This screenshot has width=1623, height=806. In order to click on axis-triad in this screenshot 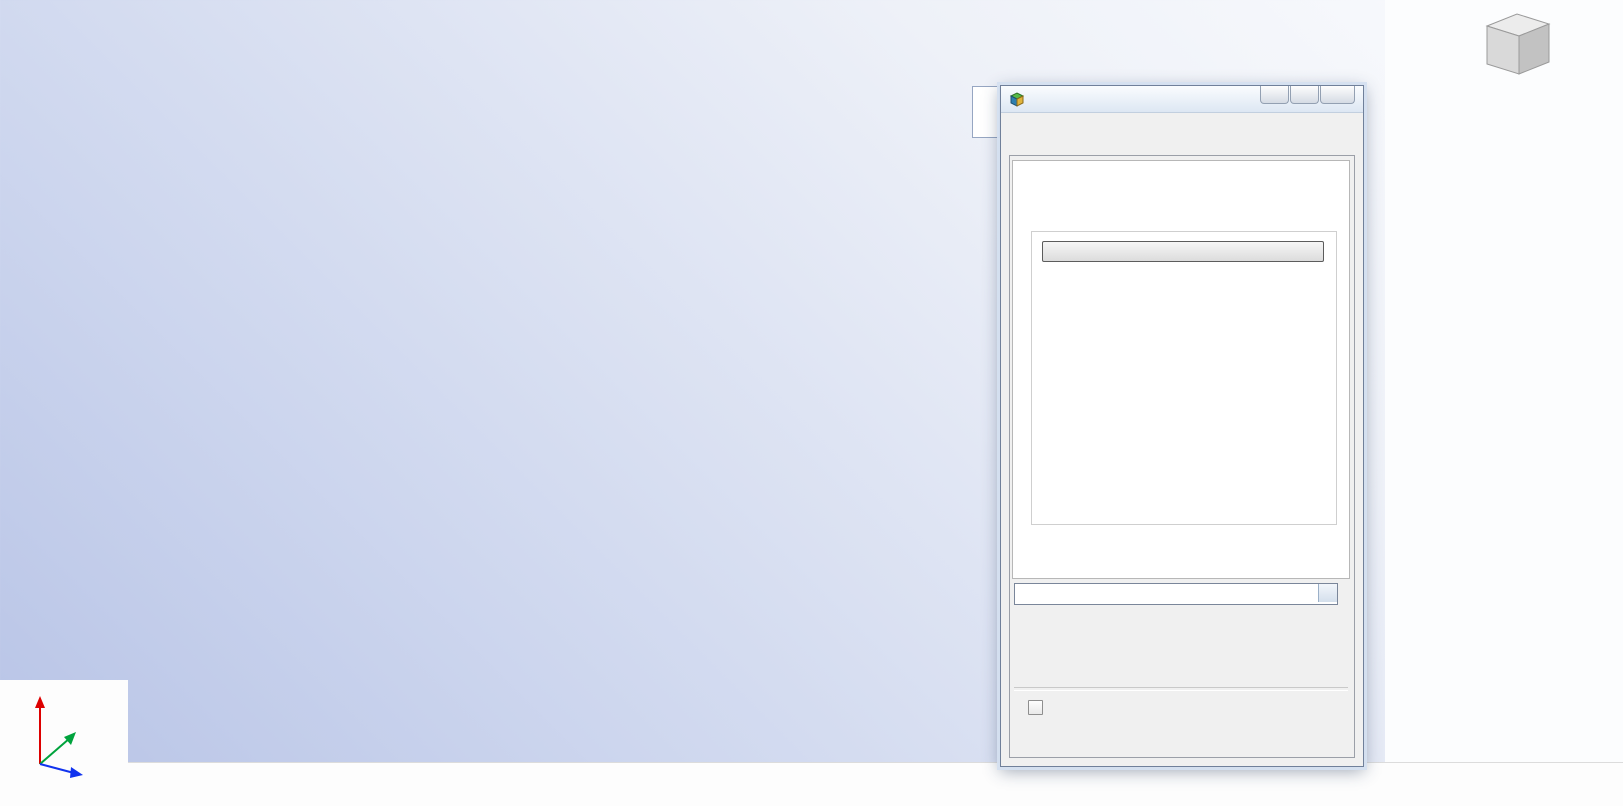, I will do `click(69, 736)`.